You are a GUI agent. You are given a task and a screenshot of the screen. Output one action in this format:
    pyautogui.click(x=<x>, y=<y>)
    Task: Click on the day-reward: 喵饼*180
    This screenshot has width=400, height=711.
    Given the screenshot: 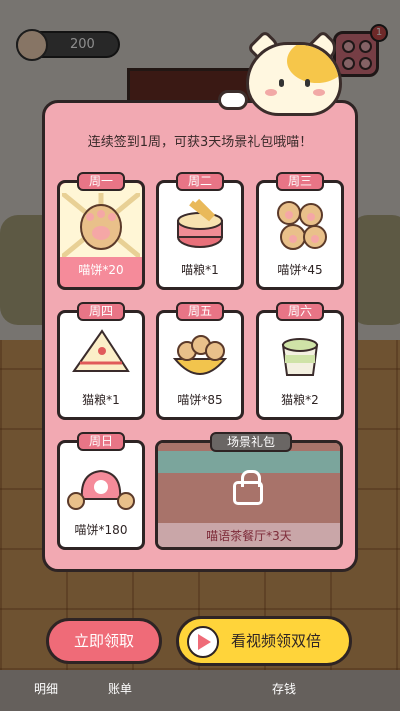 What is the action you would take?
    pyautogui.click(x=101, y=530)
    